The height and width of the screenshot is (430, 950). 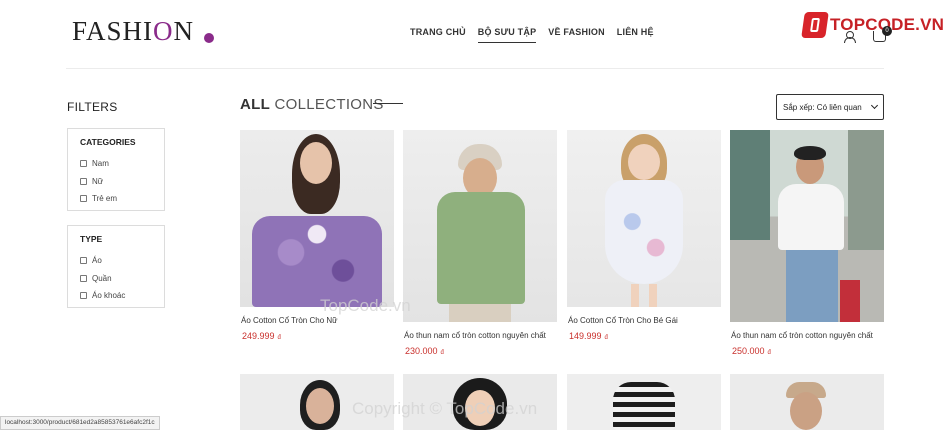 I want to click on product-name: Áo Cotton Cổ Tròn Cho Bé Gái, so click(x=644, y=320).